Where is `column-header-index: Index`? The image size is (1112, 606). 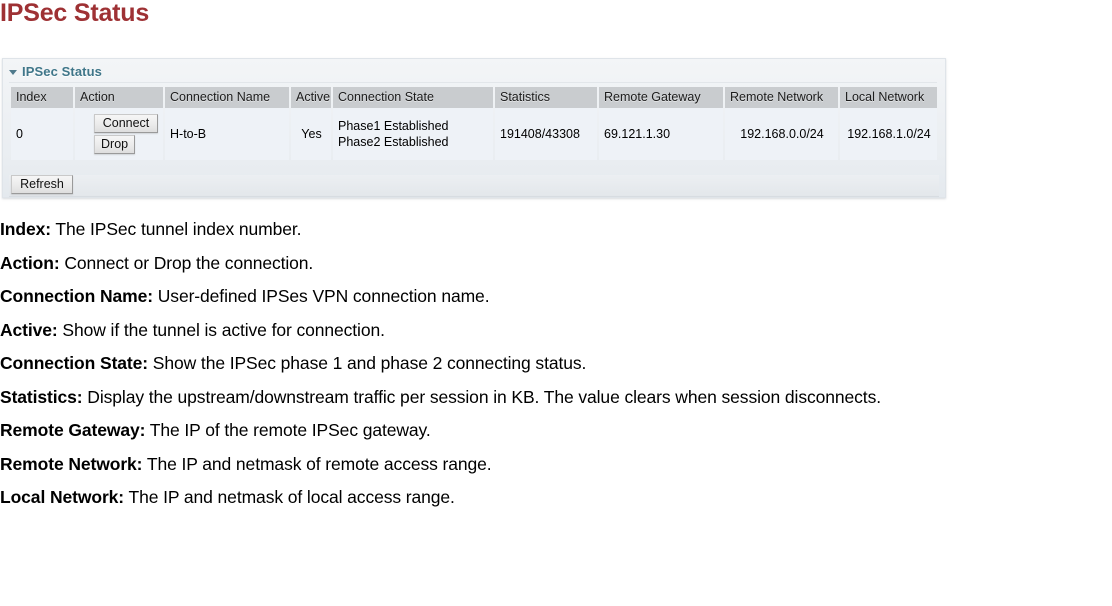
column-header-index: Index is located at coordinates (42, 97).